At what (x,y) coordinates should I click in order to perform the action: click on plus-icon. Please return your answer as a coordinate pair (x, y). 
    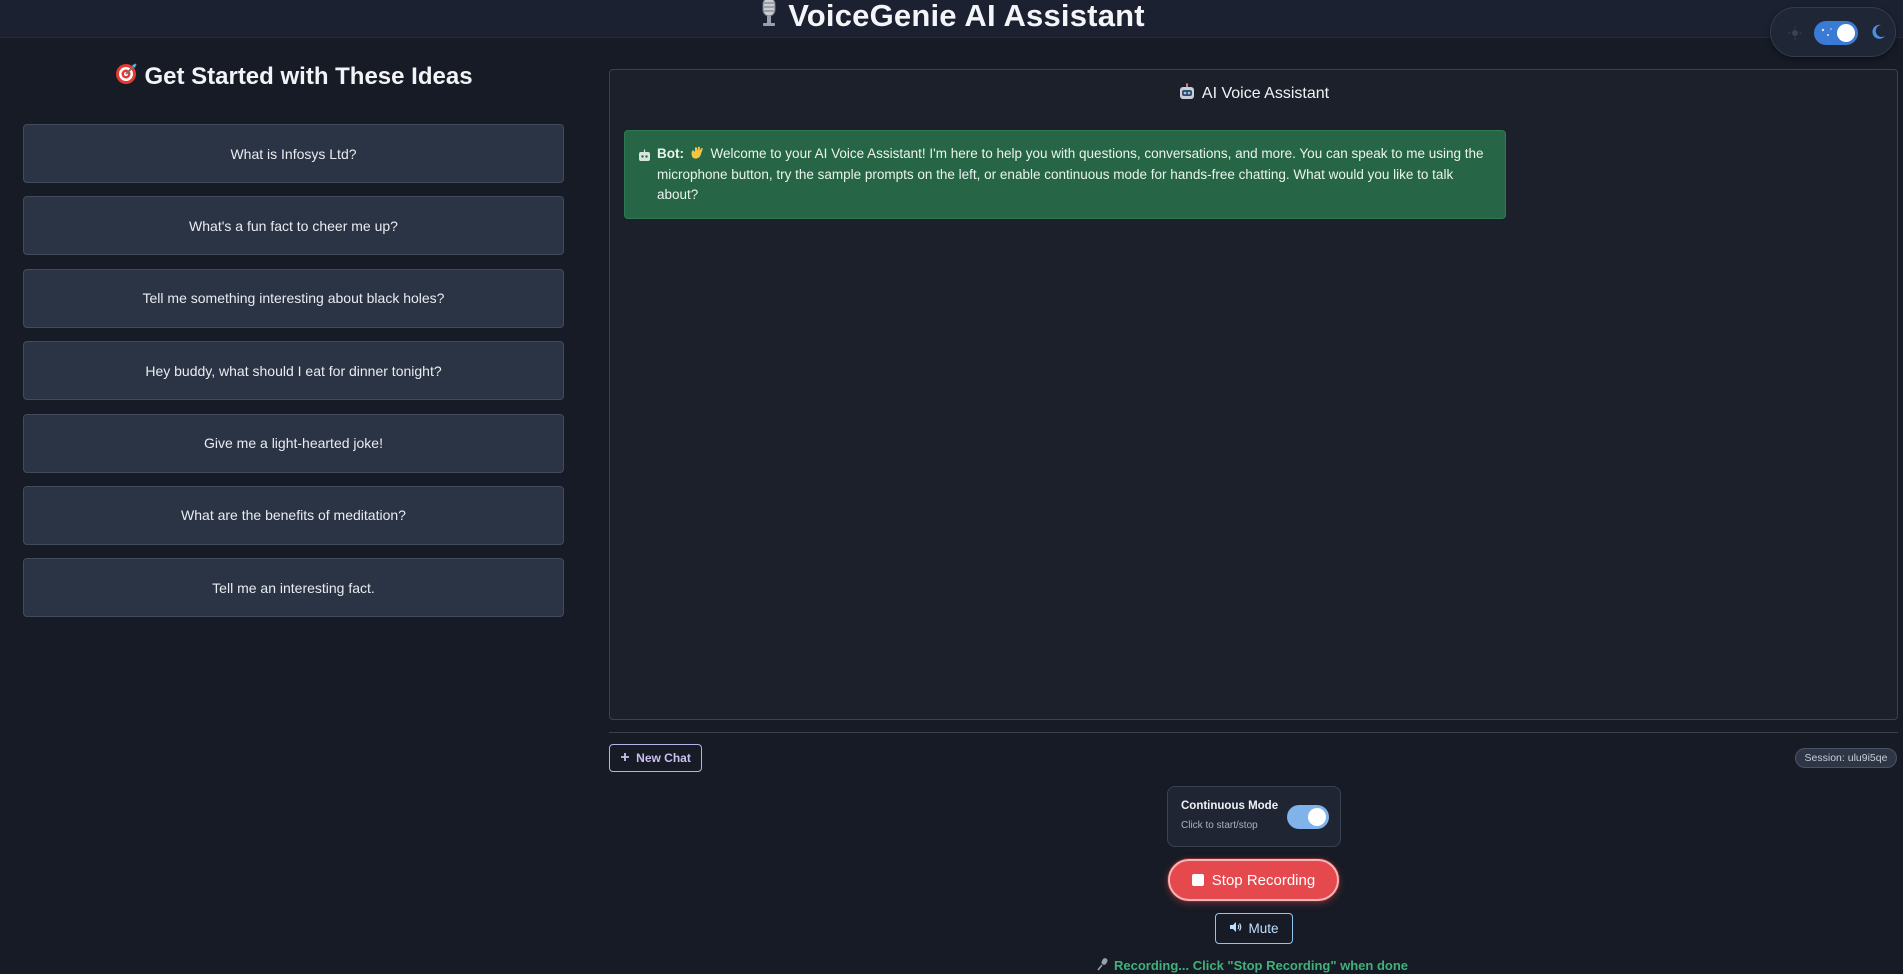
    Looking at the image, I should click on (625, 758).